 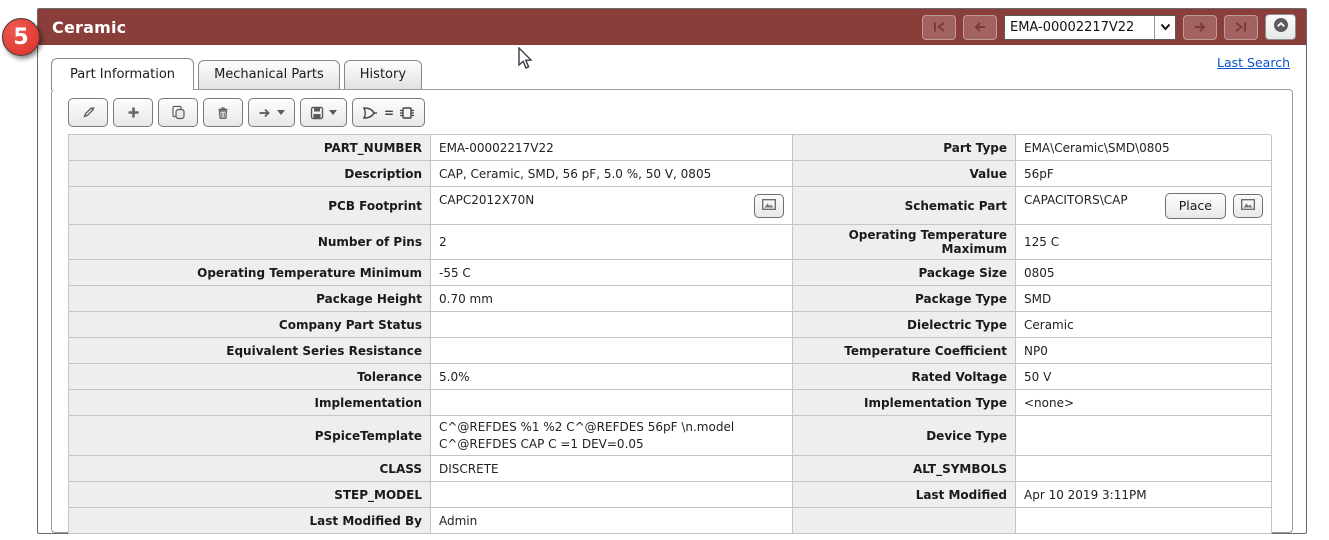 I want to click on copy-icon, so click(x=178, y=112).